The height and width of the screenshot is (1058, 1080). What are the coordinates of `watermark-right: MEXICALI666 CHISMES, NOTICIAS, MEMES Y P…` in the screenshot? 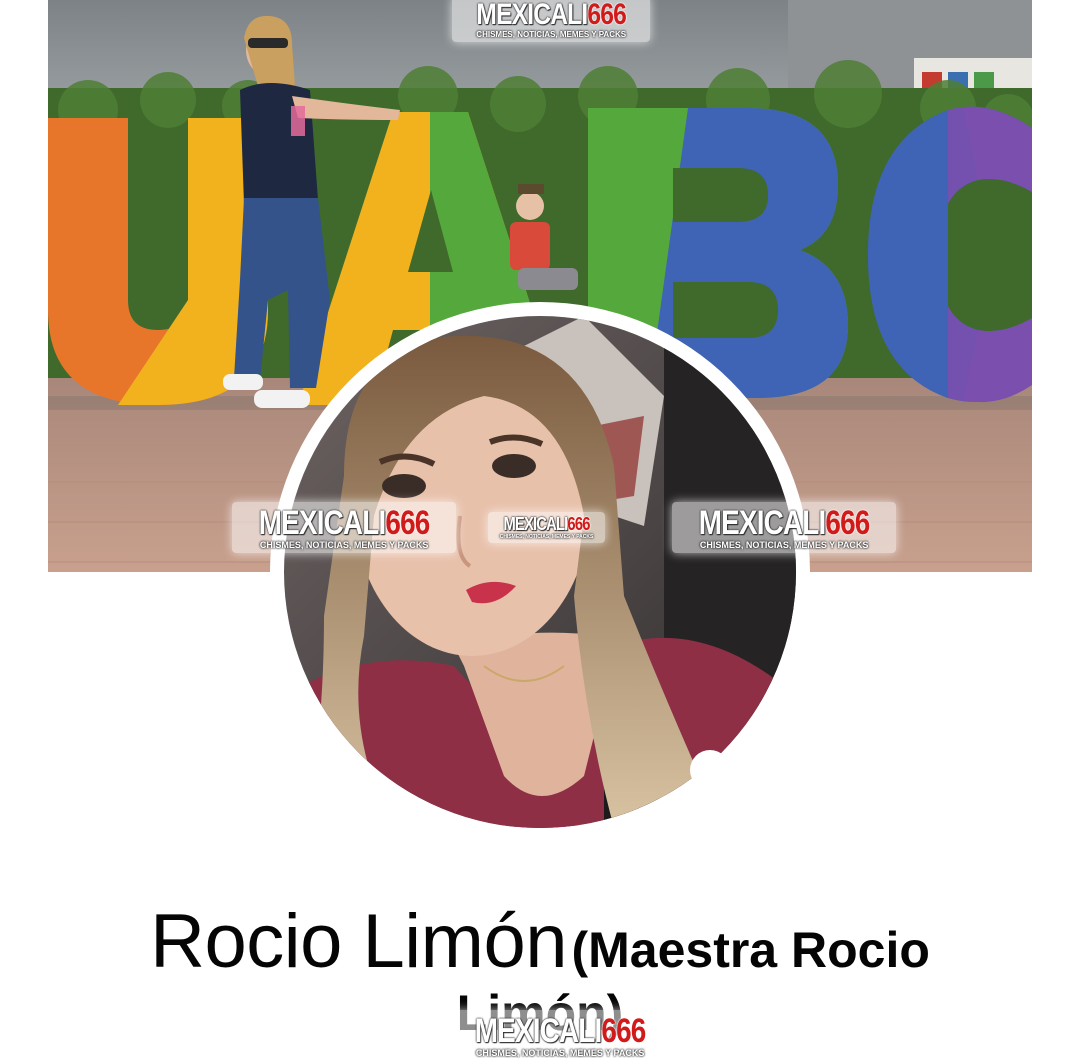 It's located at (784, 527).